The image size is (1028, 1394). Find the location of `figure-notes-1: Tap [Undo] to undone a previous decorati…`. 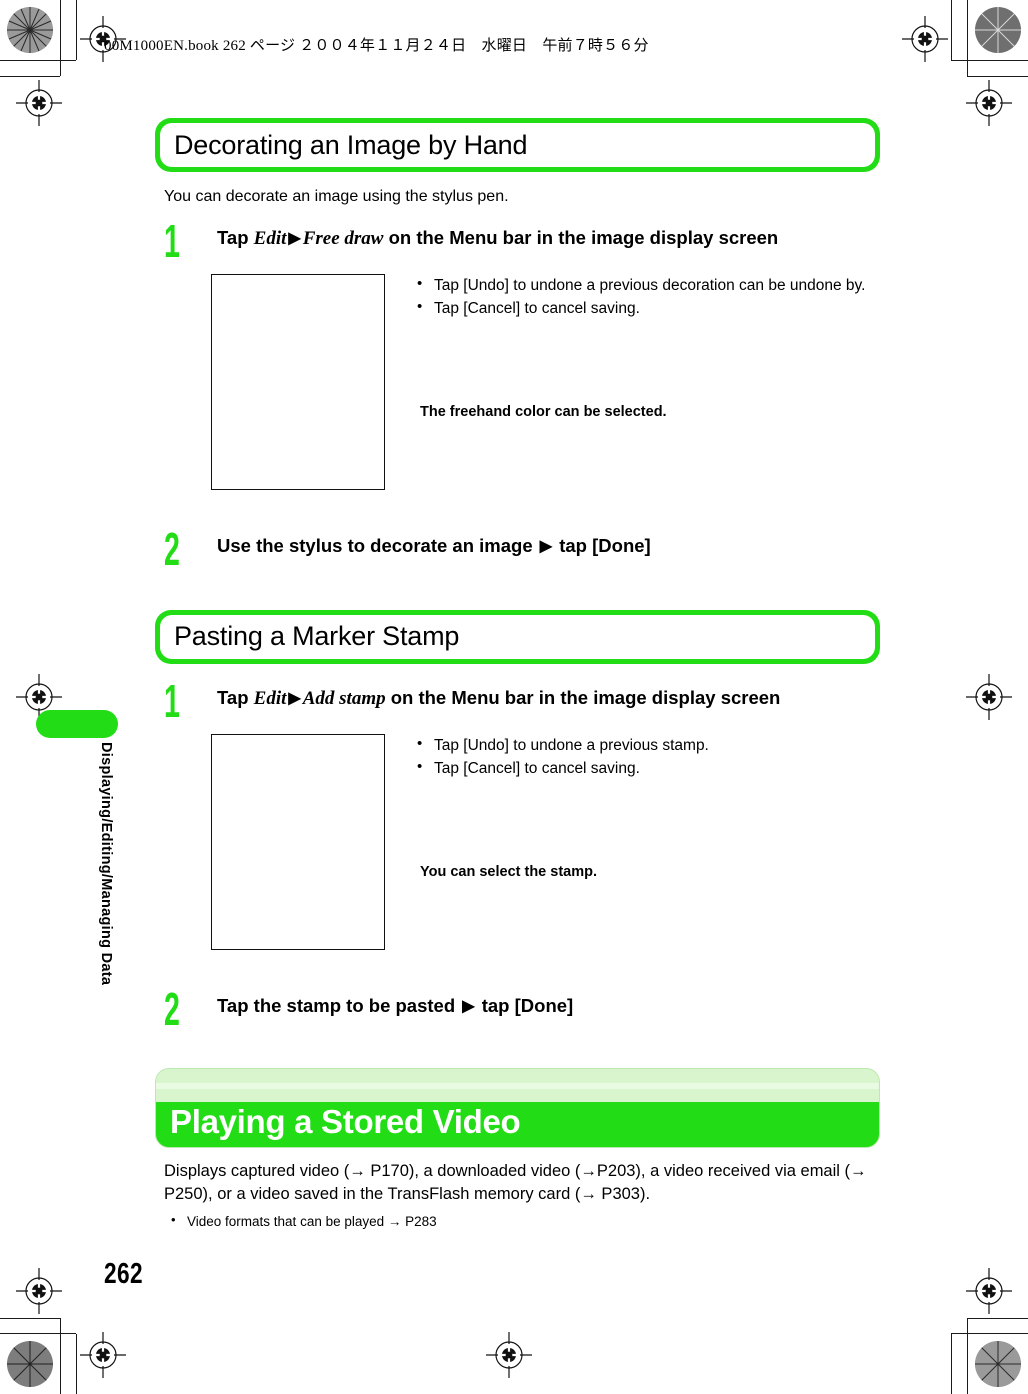

figure-notes-1: Tap [Undo] to undone a previous decorati… is located at coordinates (647, 380).